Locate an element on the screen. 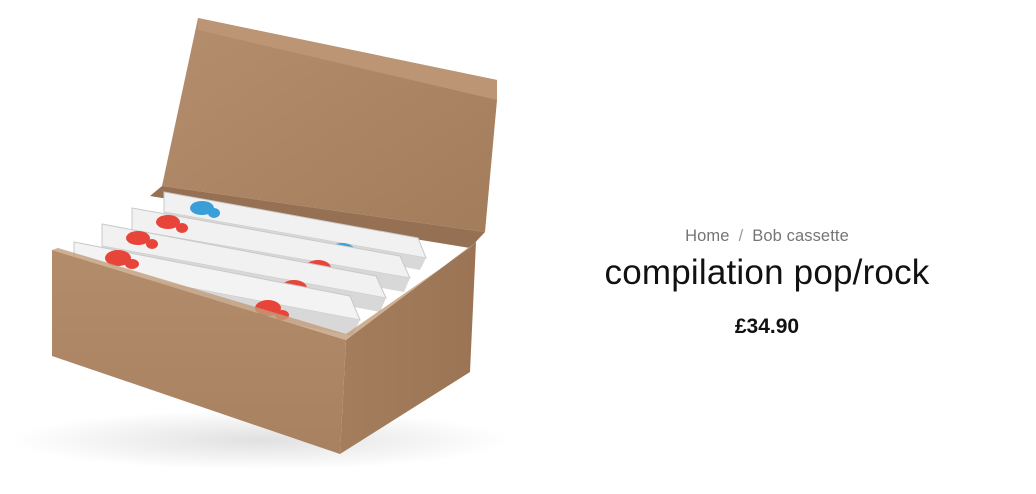 This screenshot has height=494, width=1036. breadcrumb-category-link: Bob cassette is located at coordinates (800, 236).